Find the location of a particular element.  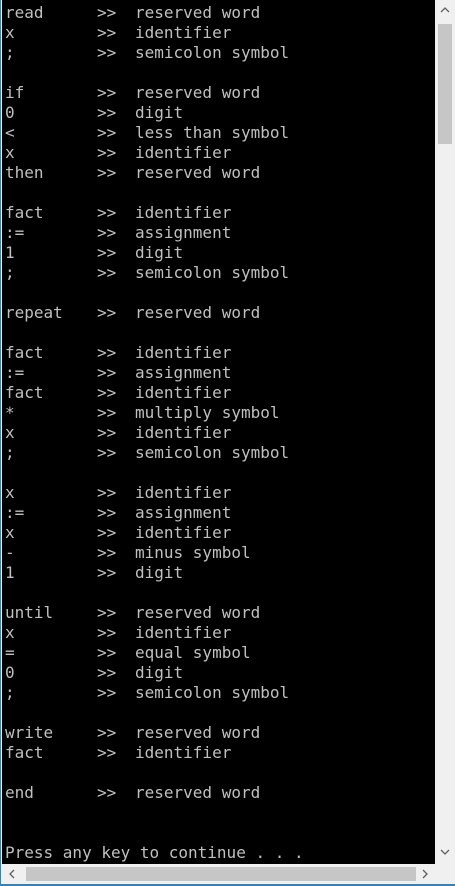

scroll-down-button is located at coordinates (445, 852).